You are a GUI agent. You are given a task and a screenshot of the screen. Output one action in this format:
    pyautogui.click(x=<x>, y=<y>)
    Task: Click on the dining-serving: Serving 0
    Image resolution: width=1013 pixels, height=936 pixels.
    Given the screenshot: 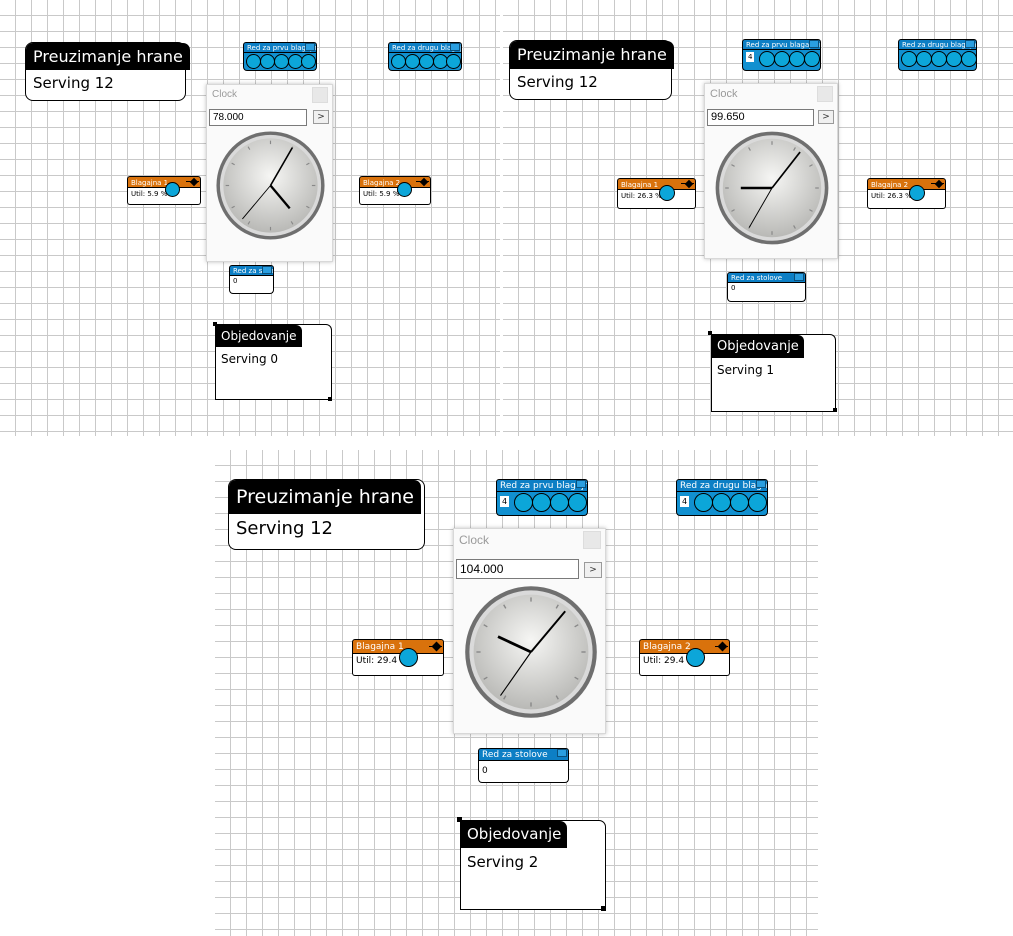 What is the action you would take?
    pyautogui.click(x=250, y=359)
    